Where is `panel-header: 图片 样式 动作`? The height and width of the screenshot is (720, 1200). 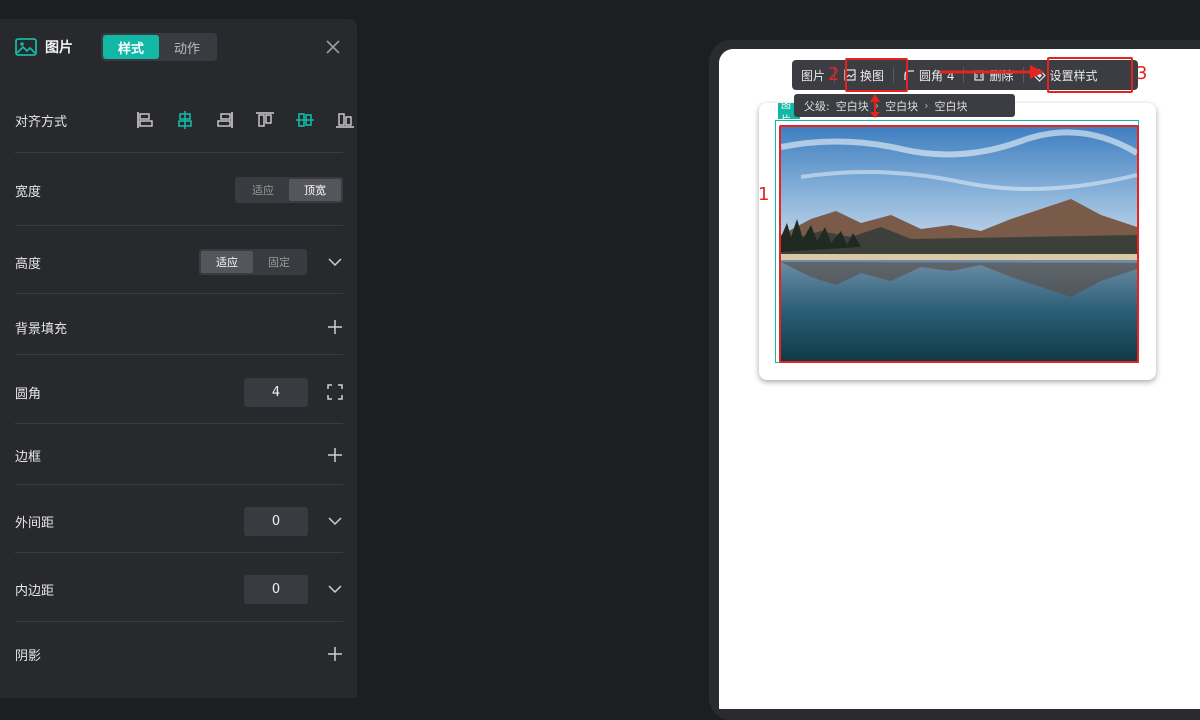
panel-header: 图片 样式 动作 is located at coordinates (179, 47).